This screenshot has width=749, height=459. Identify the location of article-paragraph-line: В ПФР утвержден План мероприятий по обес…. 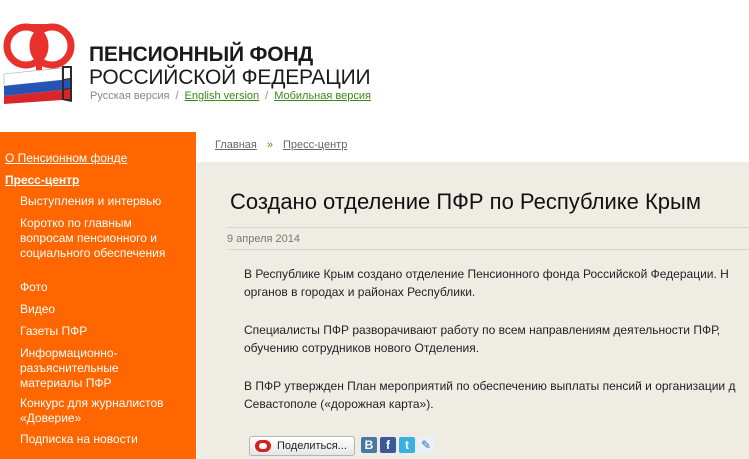
(490, 386).